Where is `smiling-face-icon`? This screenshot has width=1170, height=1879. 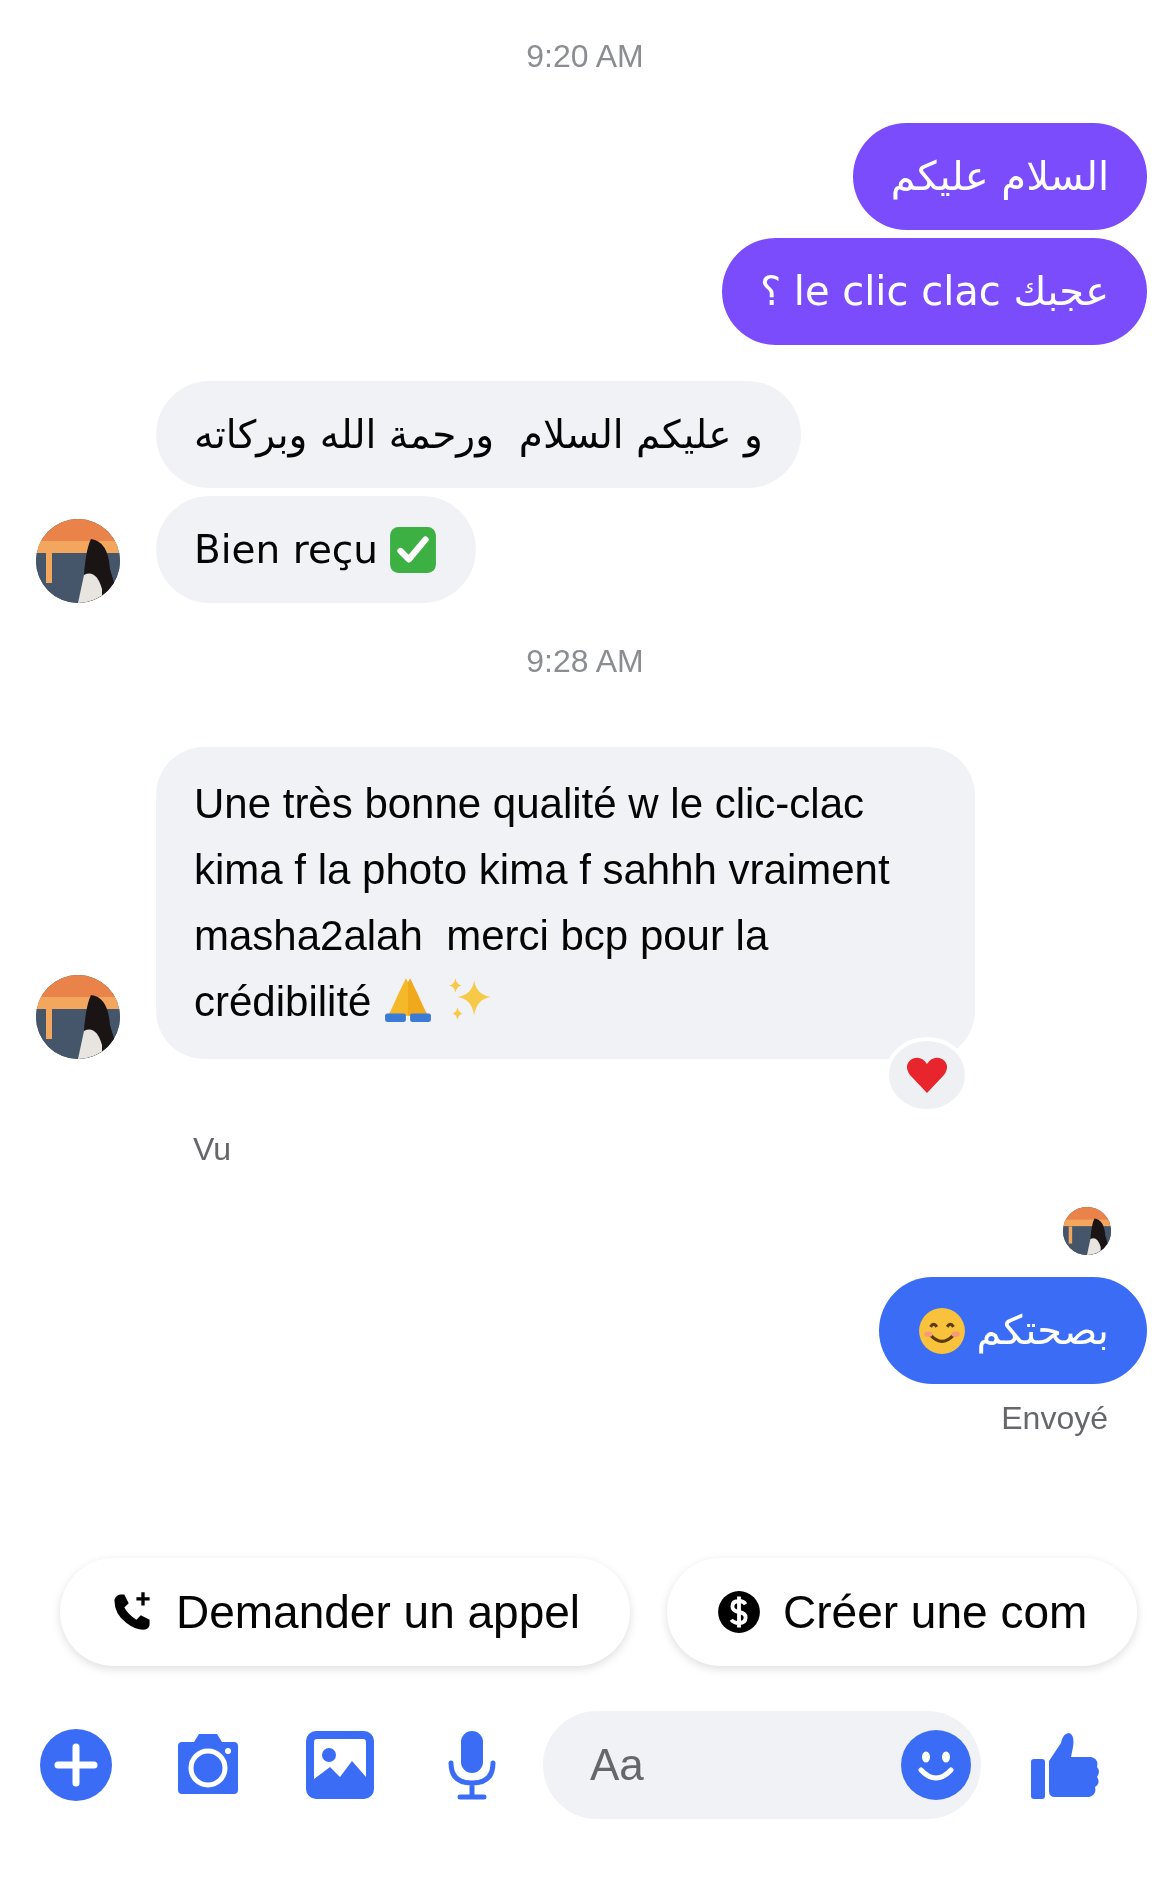
smiling-face-icon is located at coordinates (941, 1330).